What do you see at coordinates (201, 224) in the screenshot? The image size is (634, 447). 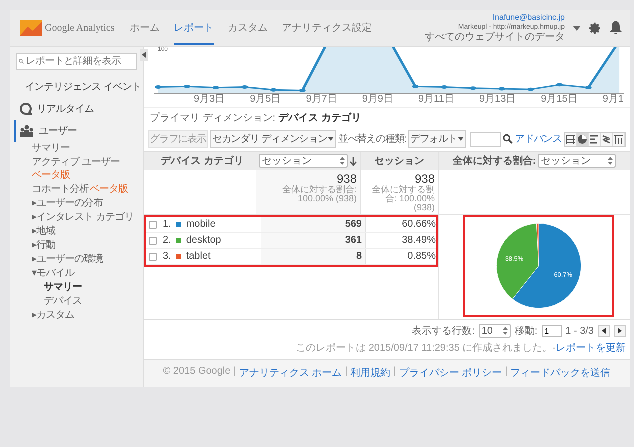 I see `dimension-link: mobile` at bounding box center [201, 224].